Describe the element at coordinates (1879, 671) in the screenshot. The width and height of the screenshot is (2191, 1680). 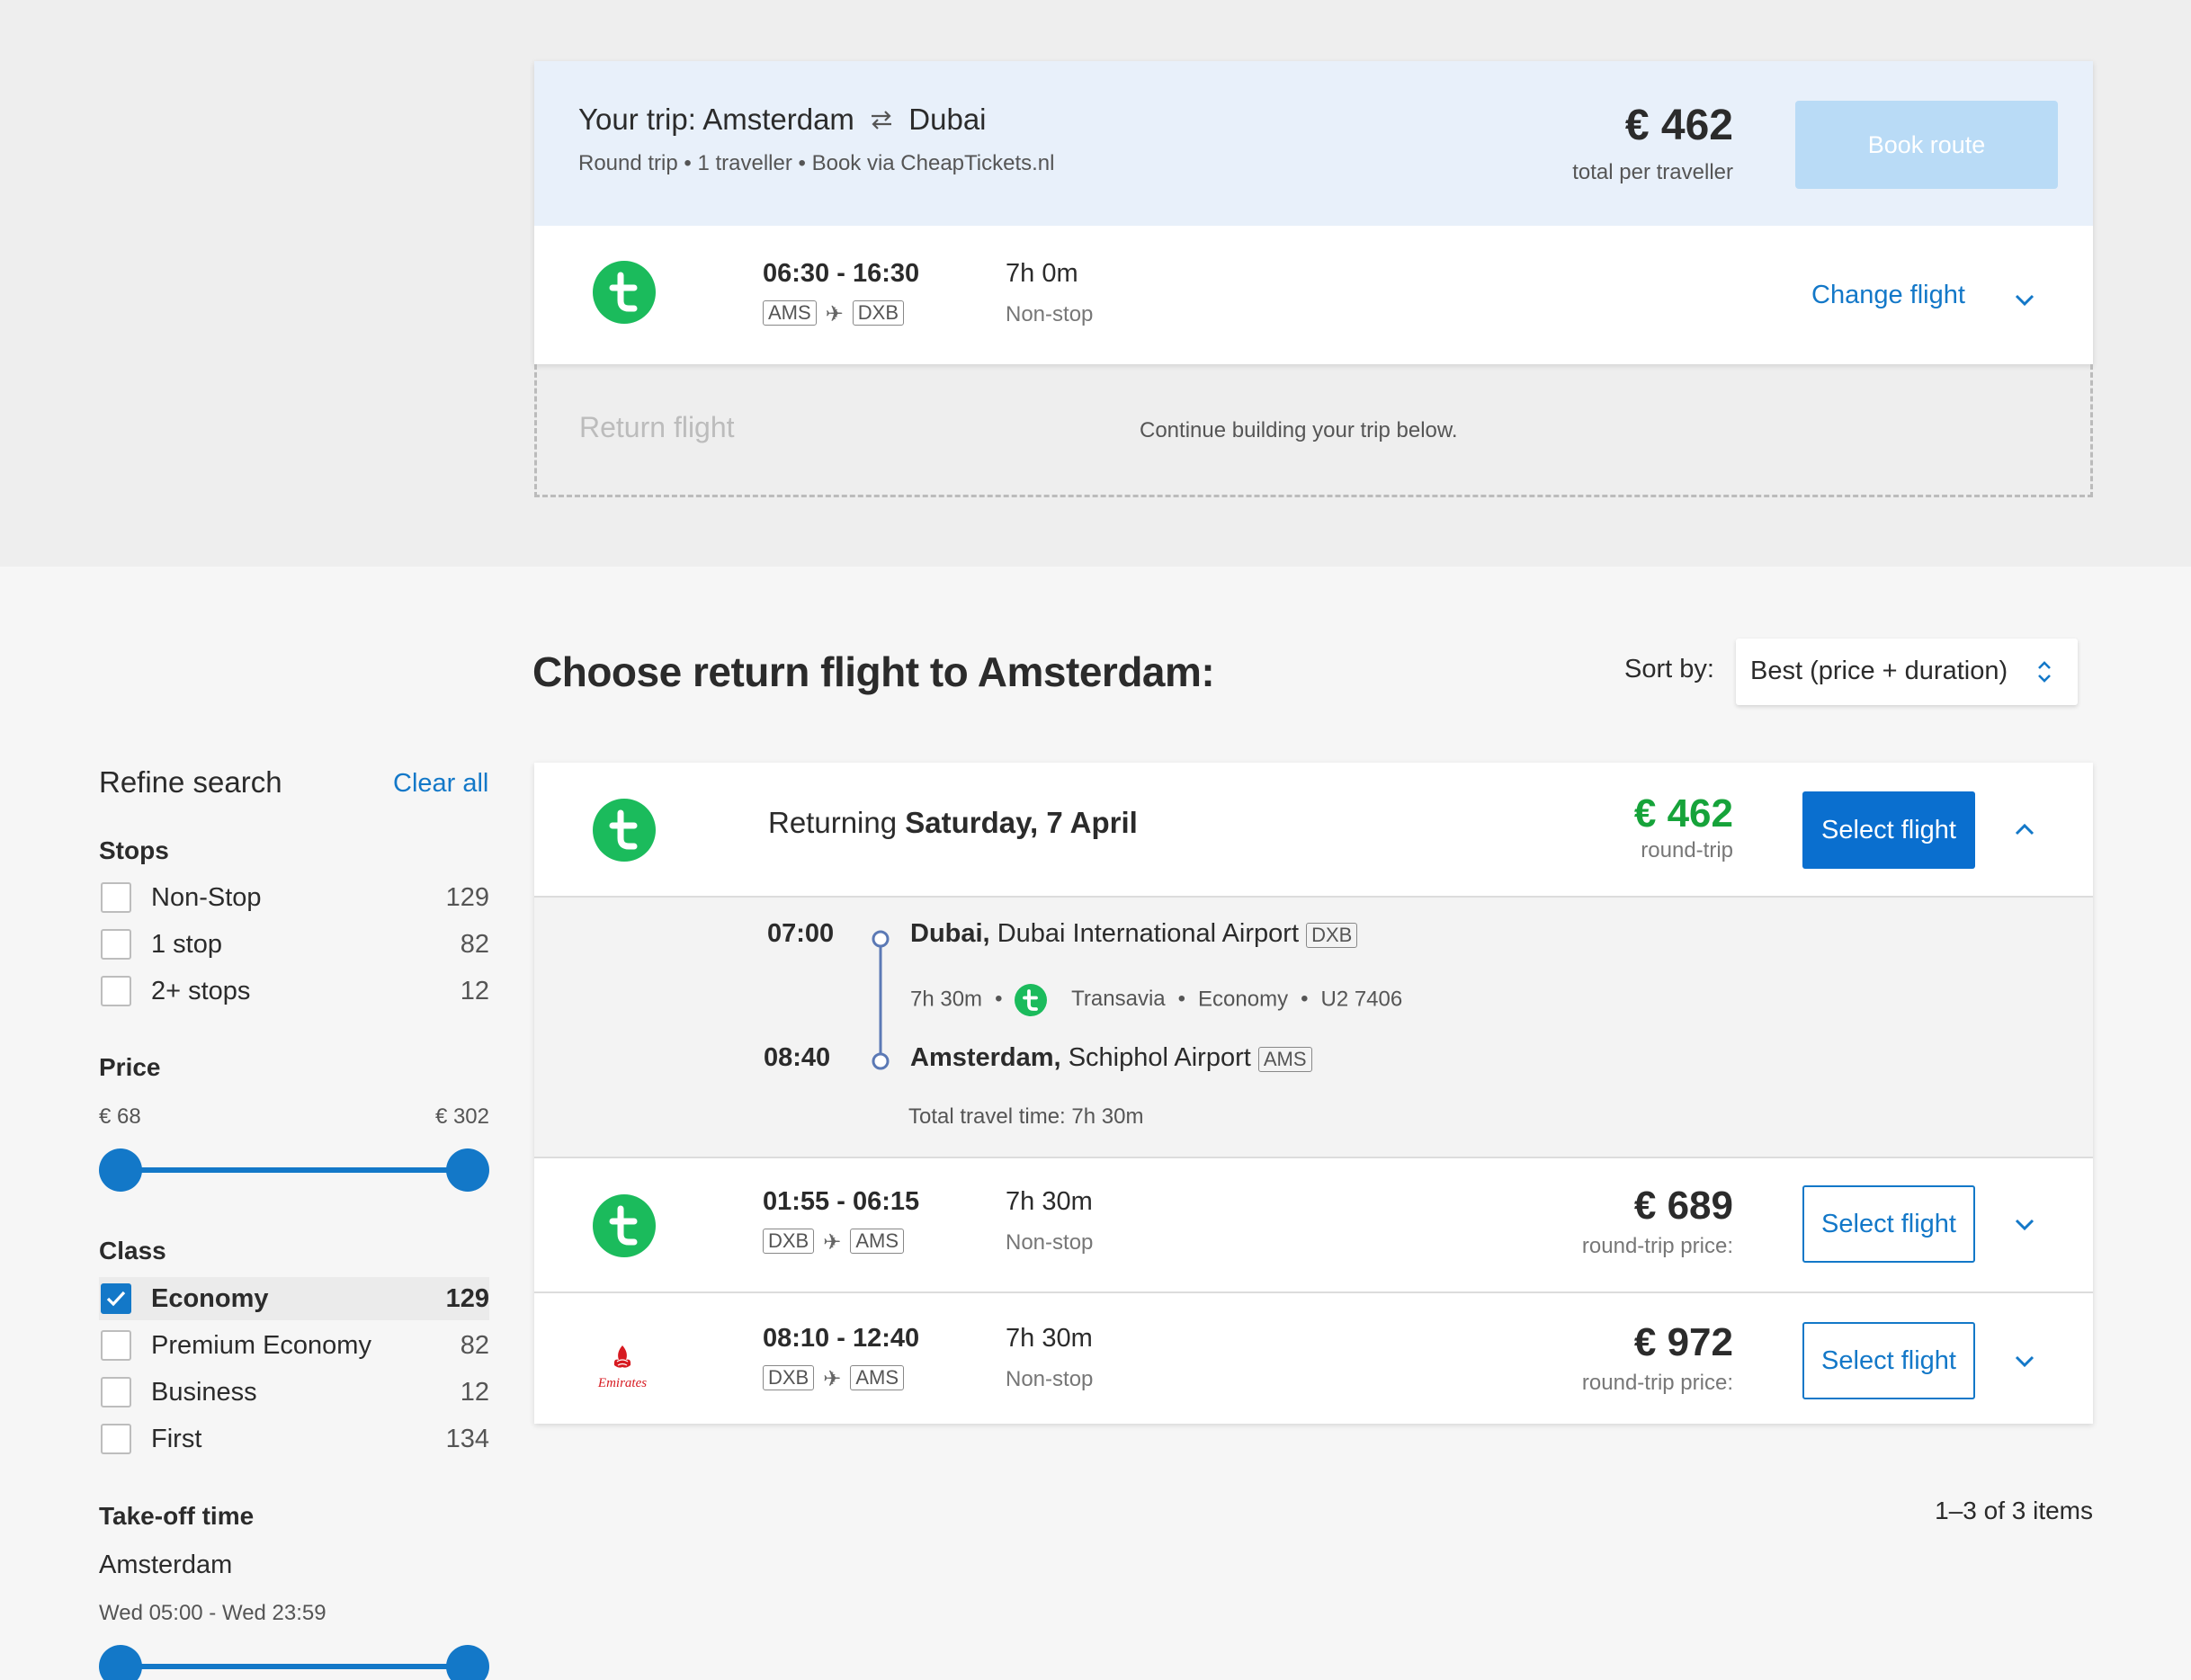
I see `sort-selected-value: Best (price + duration)` at that location.